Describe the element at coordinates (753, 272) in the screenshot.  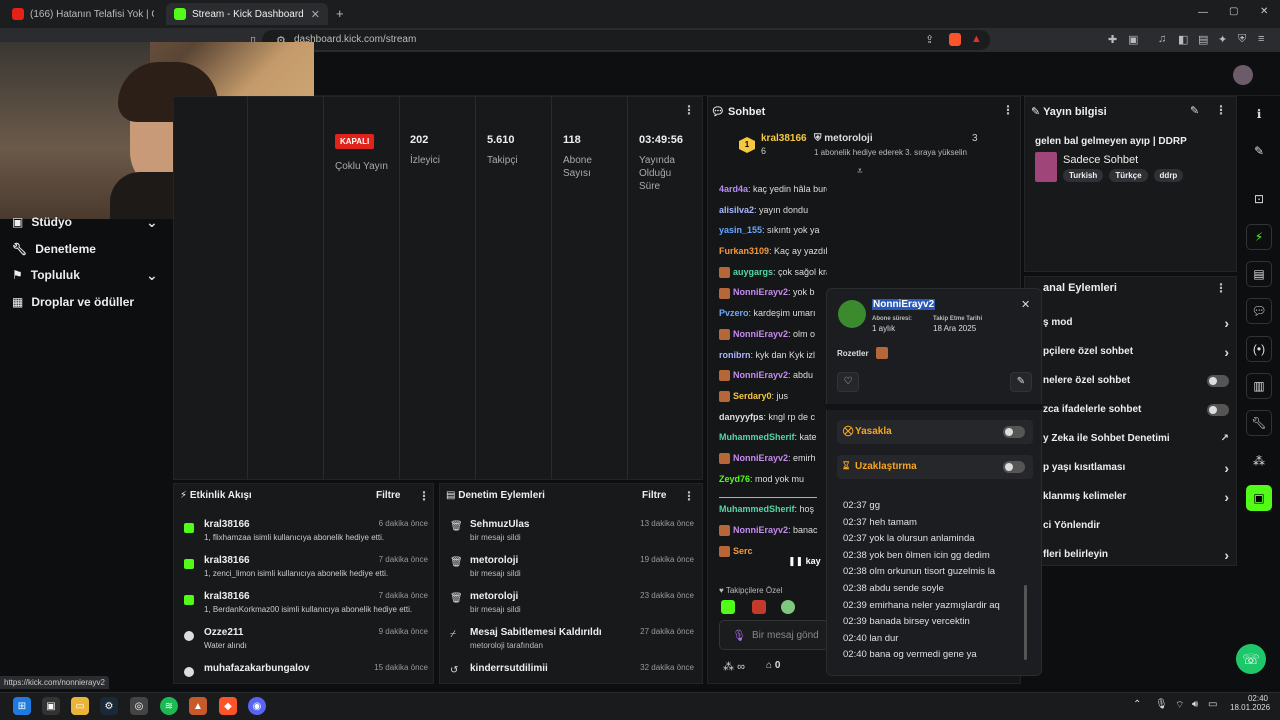
I see `chat-username: auygargs` at that location.